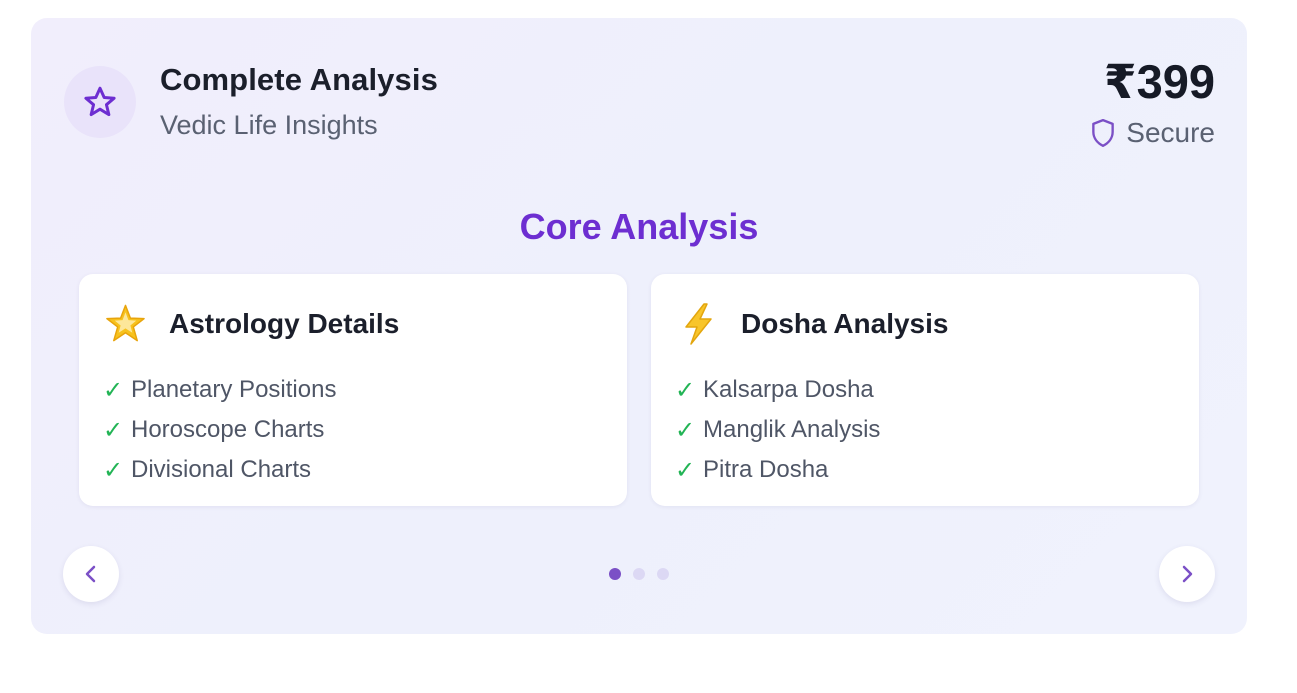 This screenshot has height=693, width=1297. What do you see at coordinates (788, 389) in the screenshot?
I see `list-item-label: Kalsarpa Dosha` at bounding box center [788, 389].